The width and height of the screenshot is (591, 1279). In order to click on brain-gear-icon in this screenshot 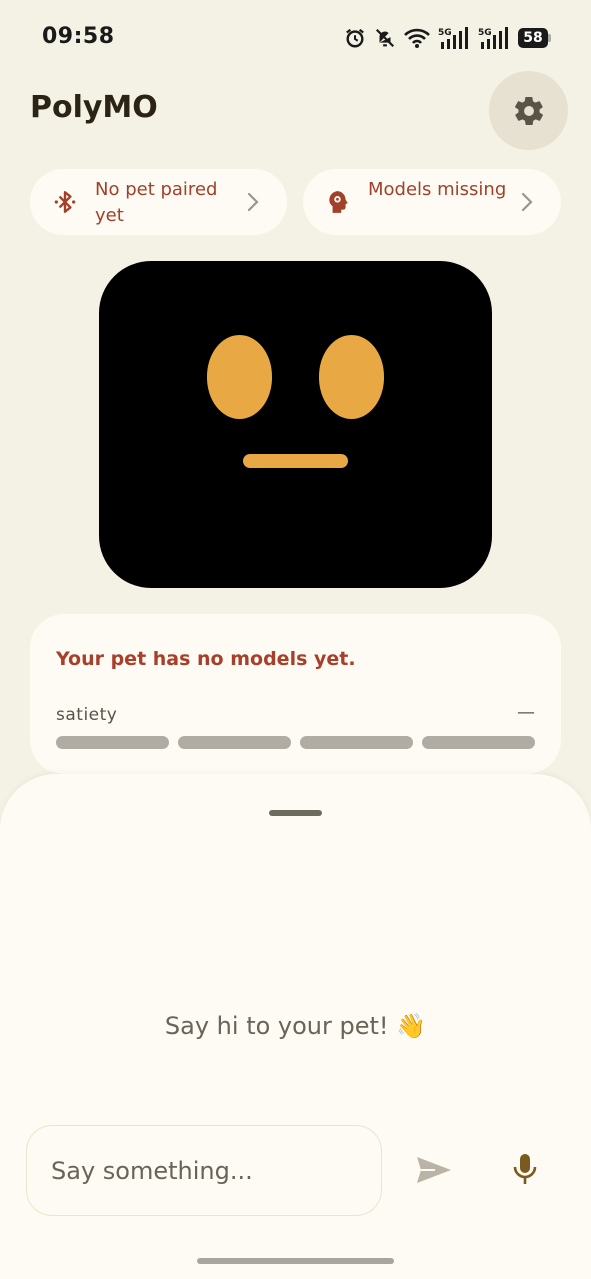, I will do `click(338, 202)`.